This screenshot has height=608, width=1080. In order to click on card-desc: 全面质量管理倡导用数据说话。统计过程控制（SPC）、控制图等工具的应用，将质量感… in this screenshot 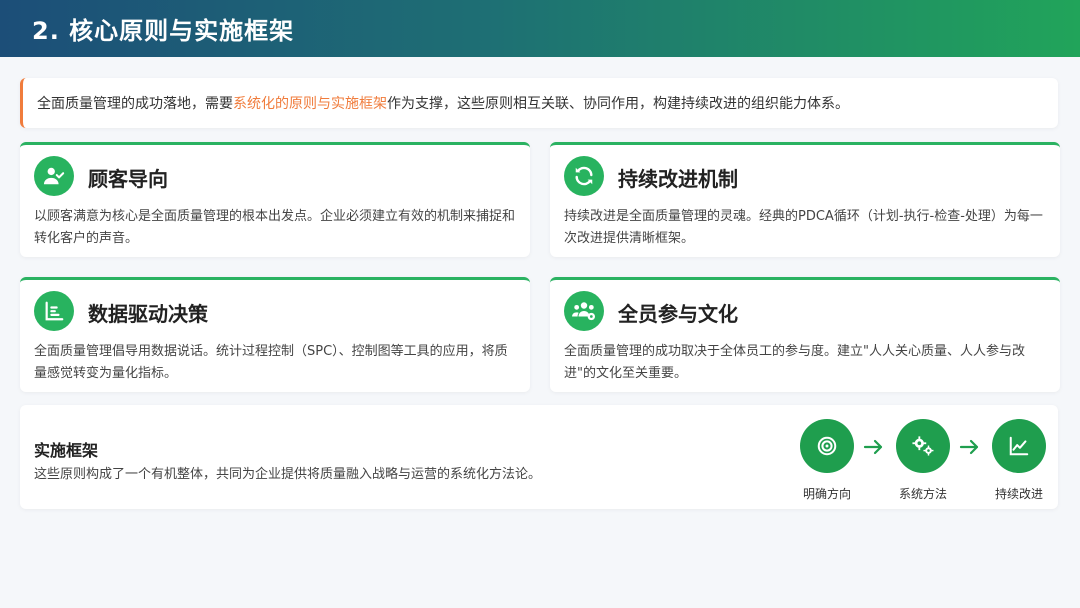, I will do `click(271, 362)`.